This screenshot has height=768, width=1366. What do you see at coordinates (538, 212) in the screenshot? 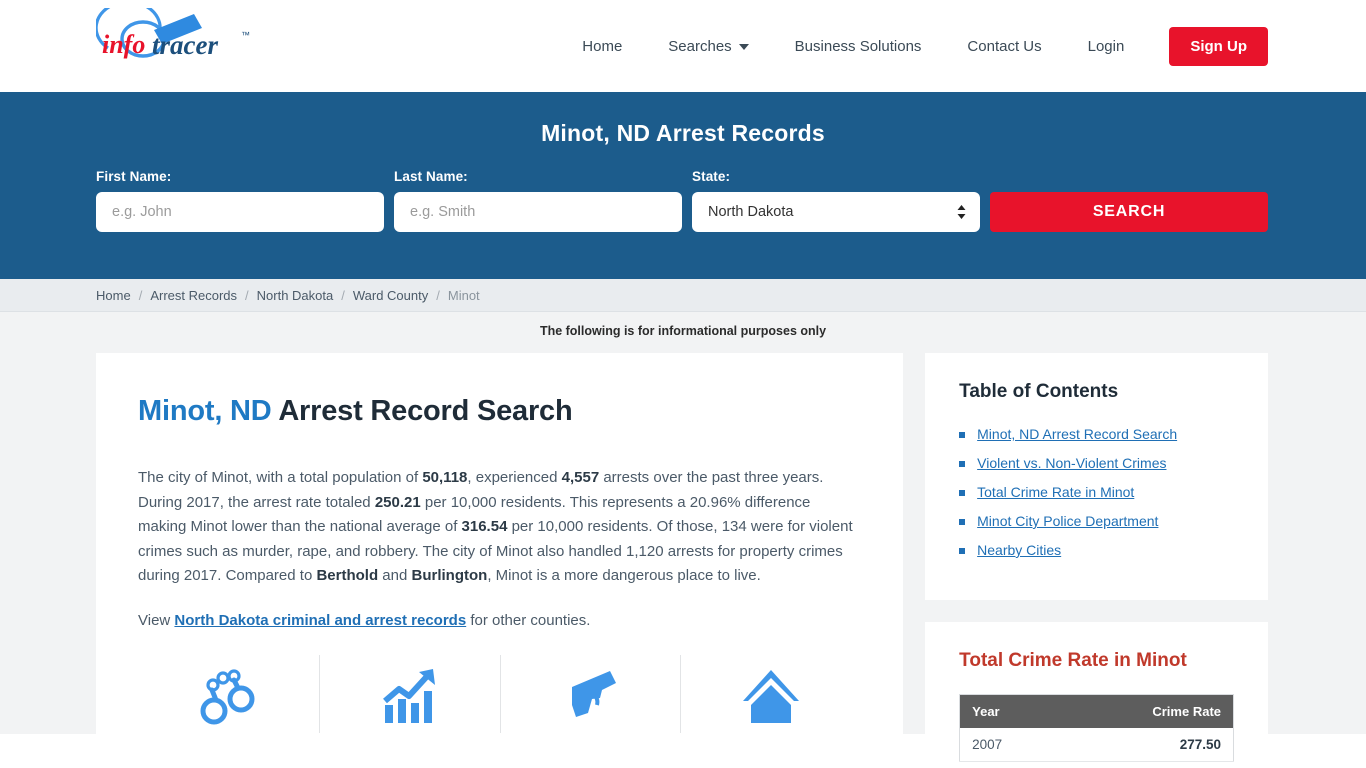
I see `last-name-input` at bounding box center [538, 212].